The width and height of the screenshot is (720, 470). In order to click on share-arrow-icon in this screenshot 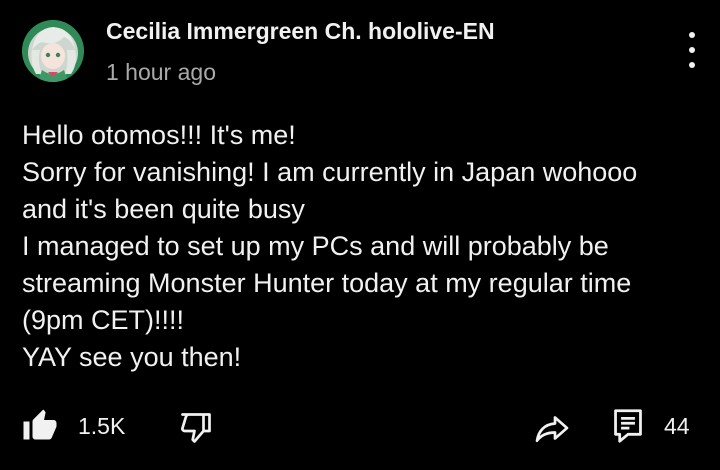, I will do `click(552, 429)`.